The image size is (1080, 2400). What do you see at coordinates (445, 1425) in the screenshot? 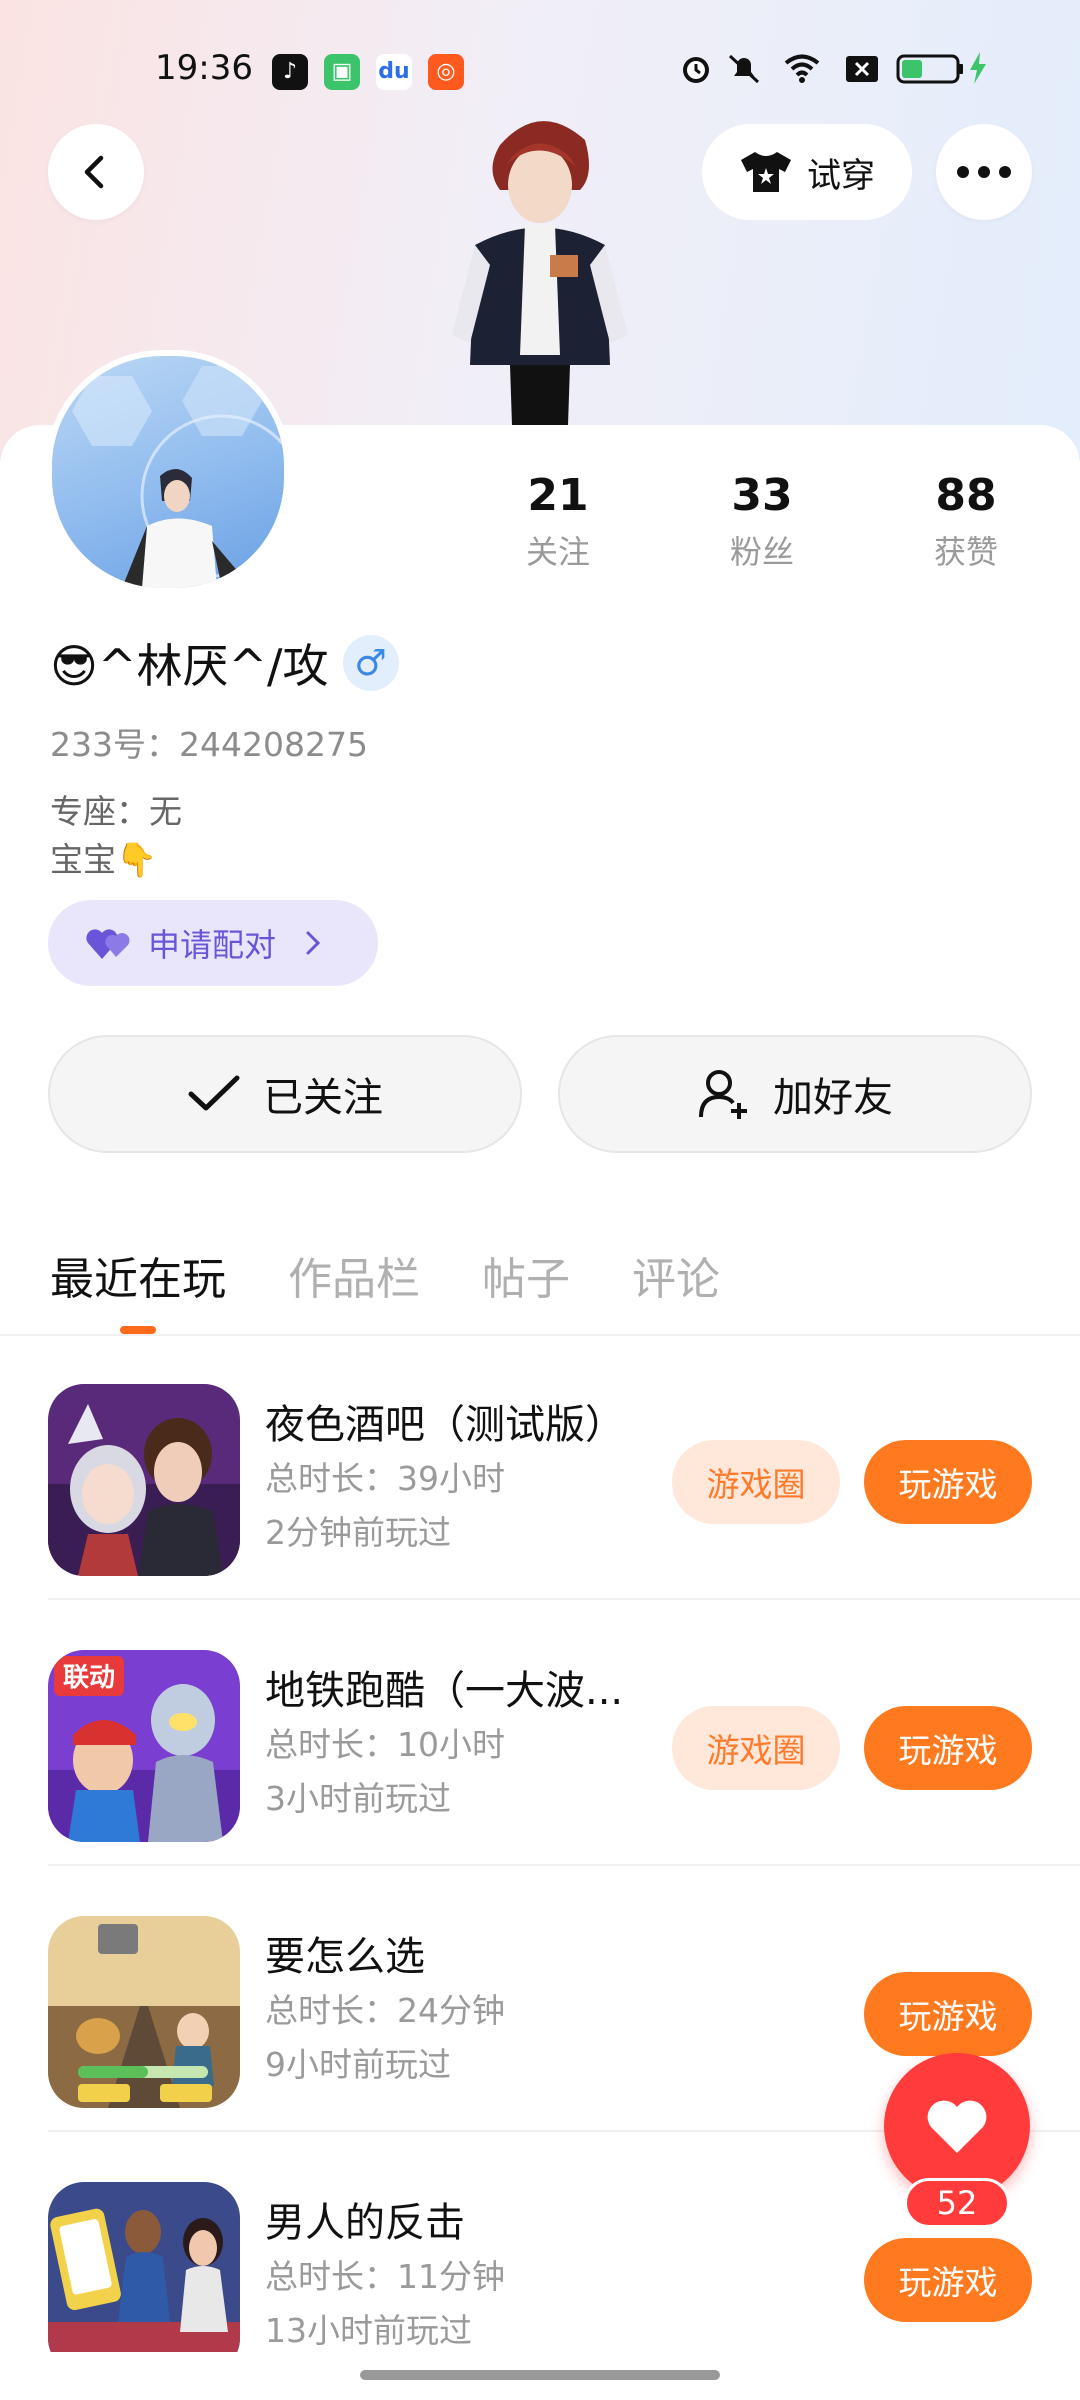
I see `game-title: 夜色酒吧（测试版）` at bounding box center [445, 1425].